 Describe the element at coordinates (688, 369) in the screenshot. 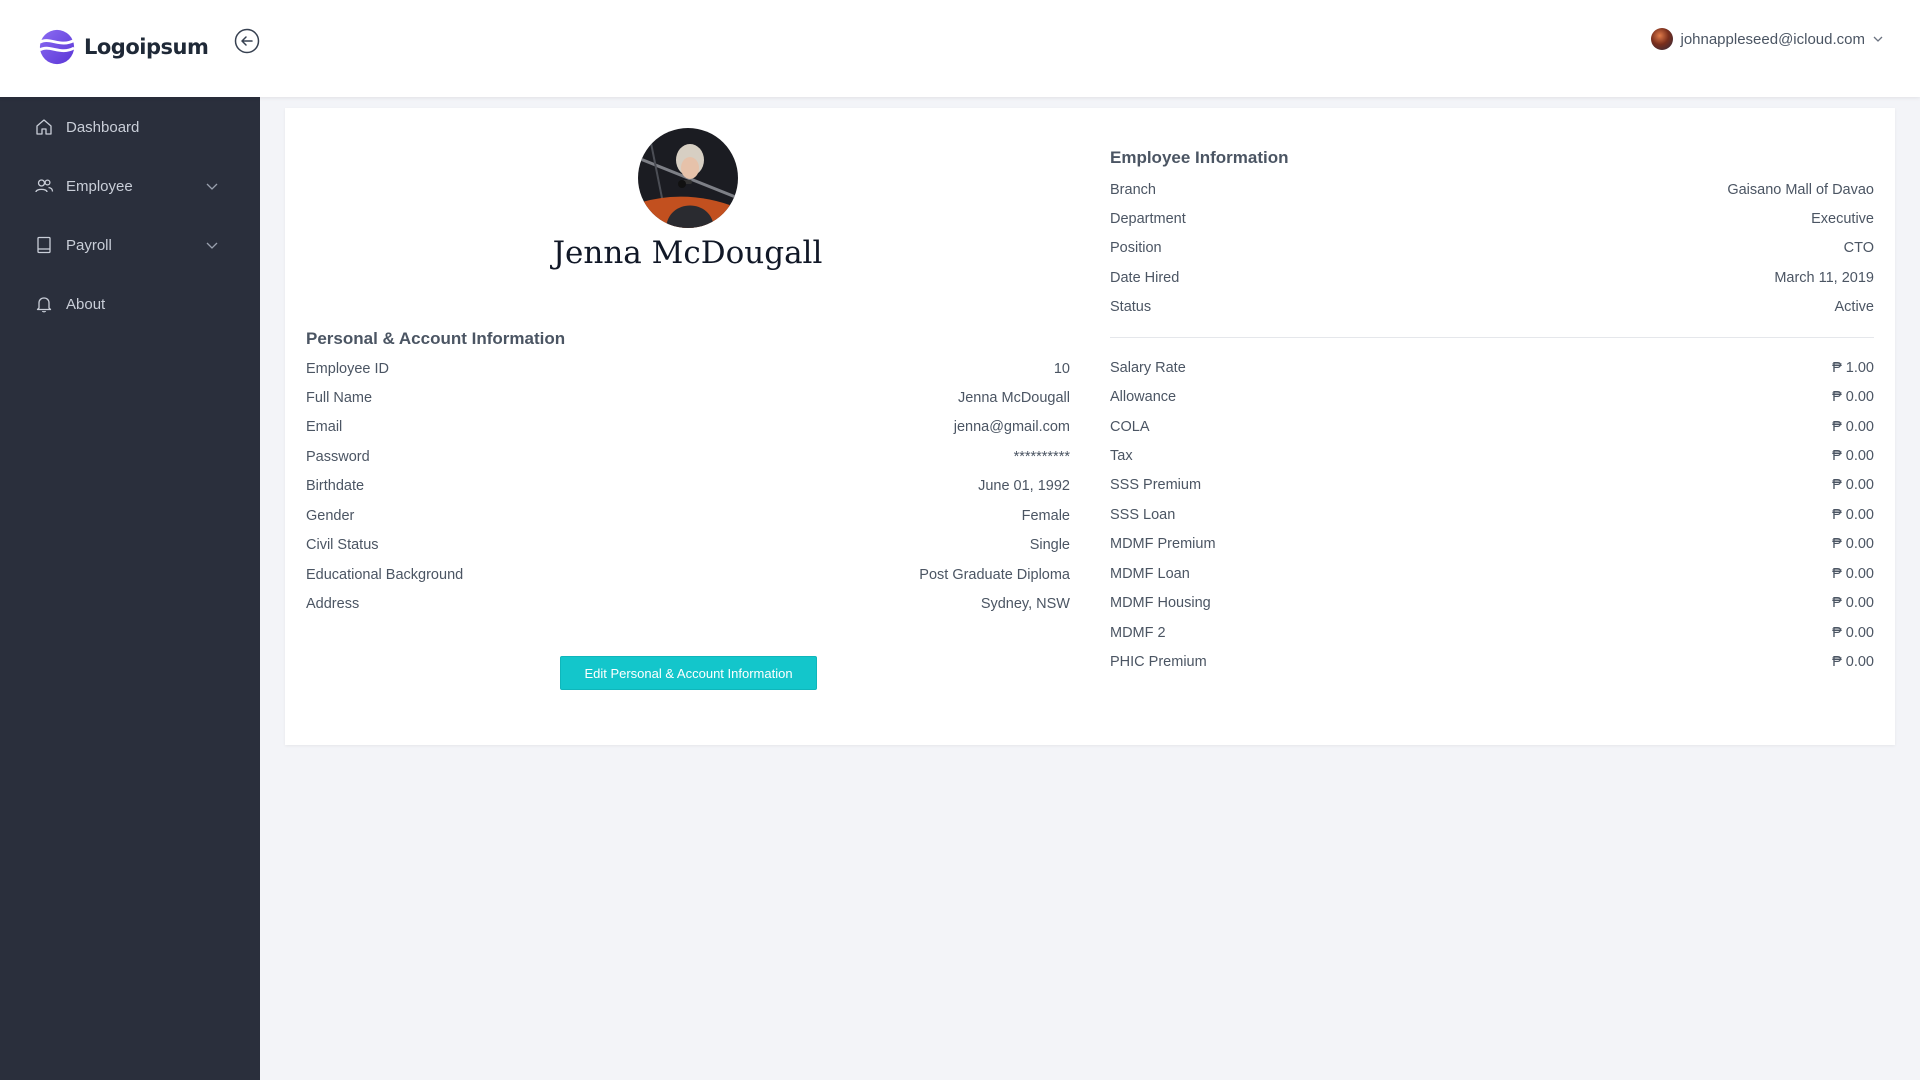

I see `info-row-employee-id: Employee ID 10` at that location.